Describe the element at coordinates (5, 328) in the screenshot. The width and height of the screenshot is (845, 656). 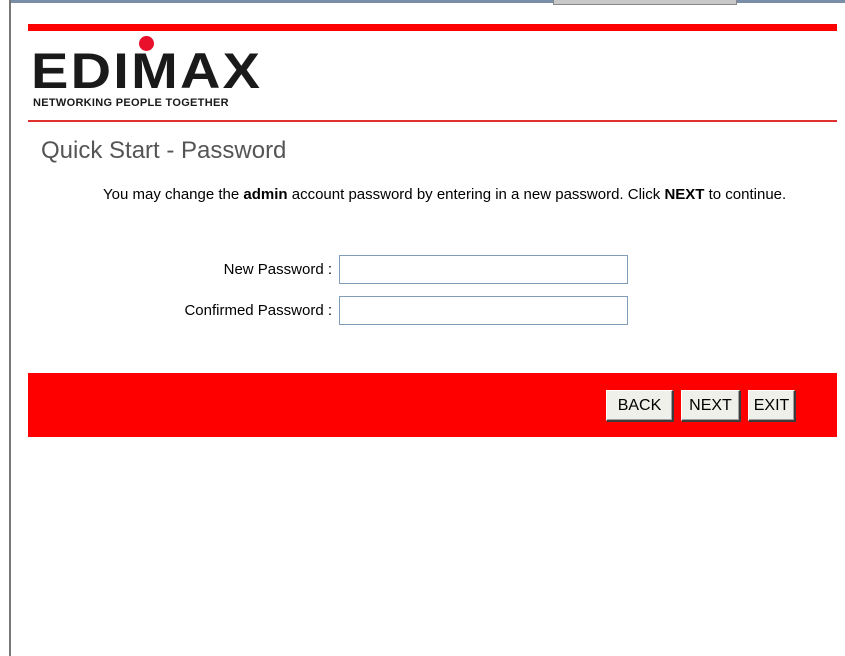
I see `window-left-border` at that location.